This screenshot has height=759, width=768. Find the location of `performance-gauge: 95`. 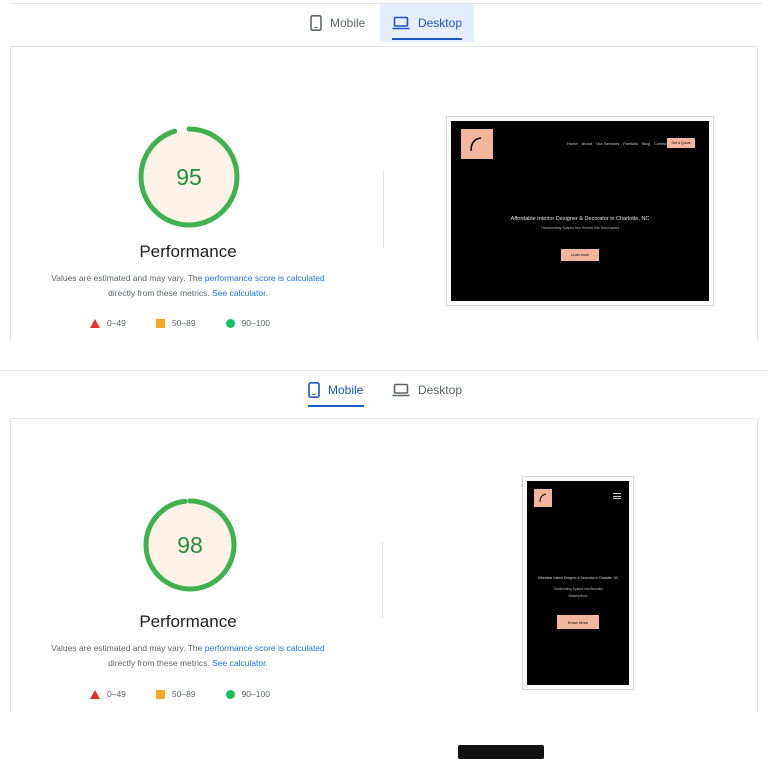

performance-gauge: 95 is located at coordinates (189, 179).